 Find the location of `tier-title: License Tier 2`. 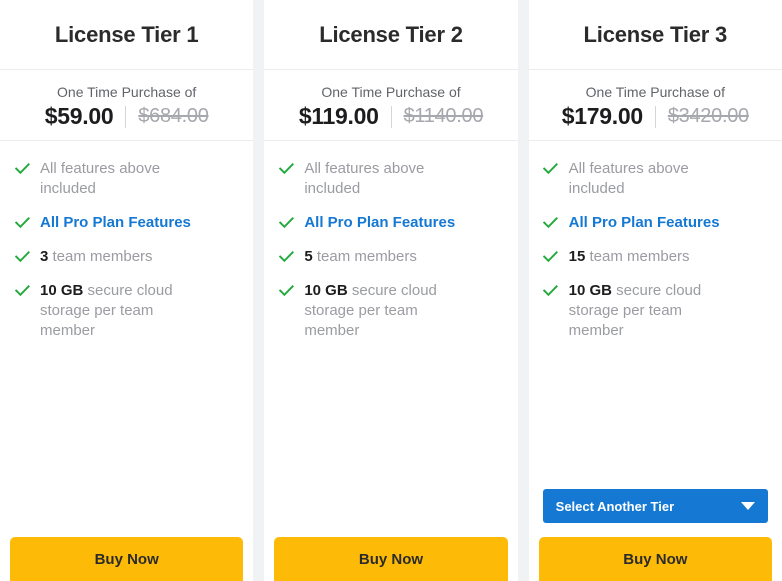

tier-title: License Tier 2 is located at coordinates (391, 34).